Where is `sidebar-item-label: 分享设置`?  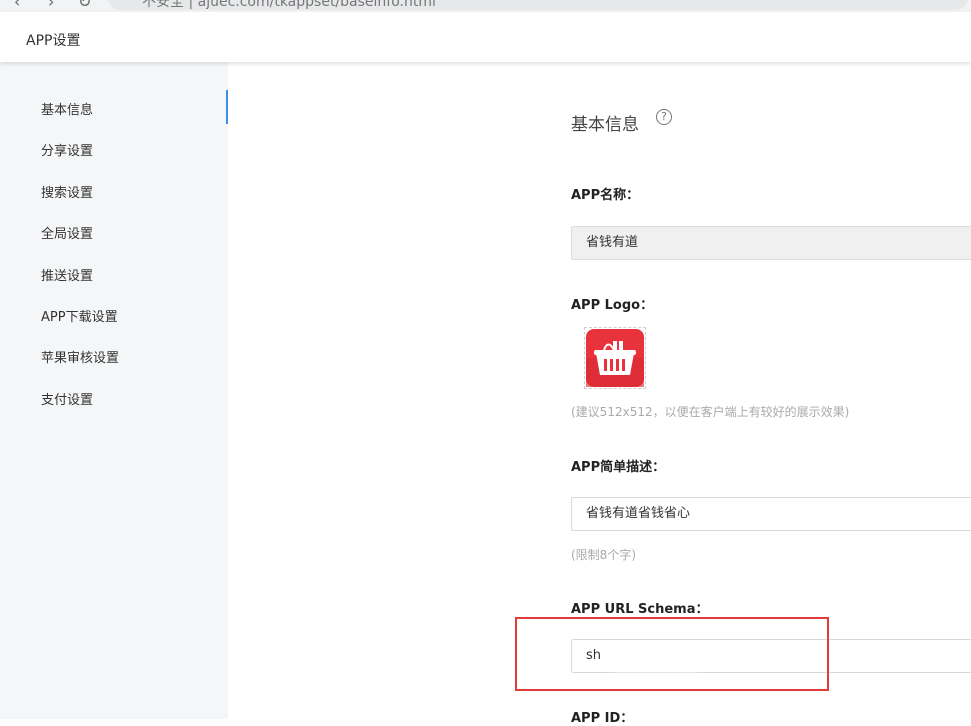 sidebar-item-label: 分享设置 is located at coordinates (67, 151).